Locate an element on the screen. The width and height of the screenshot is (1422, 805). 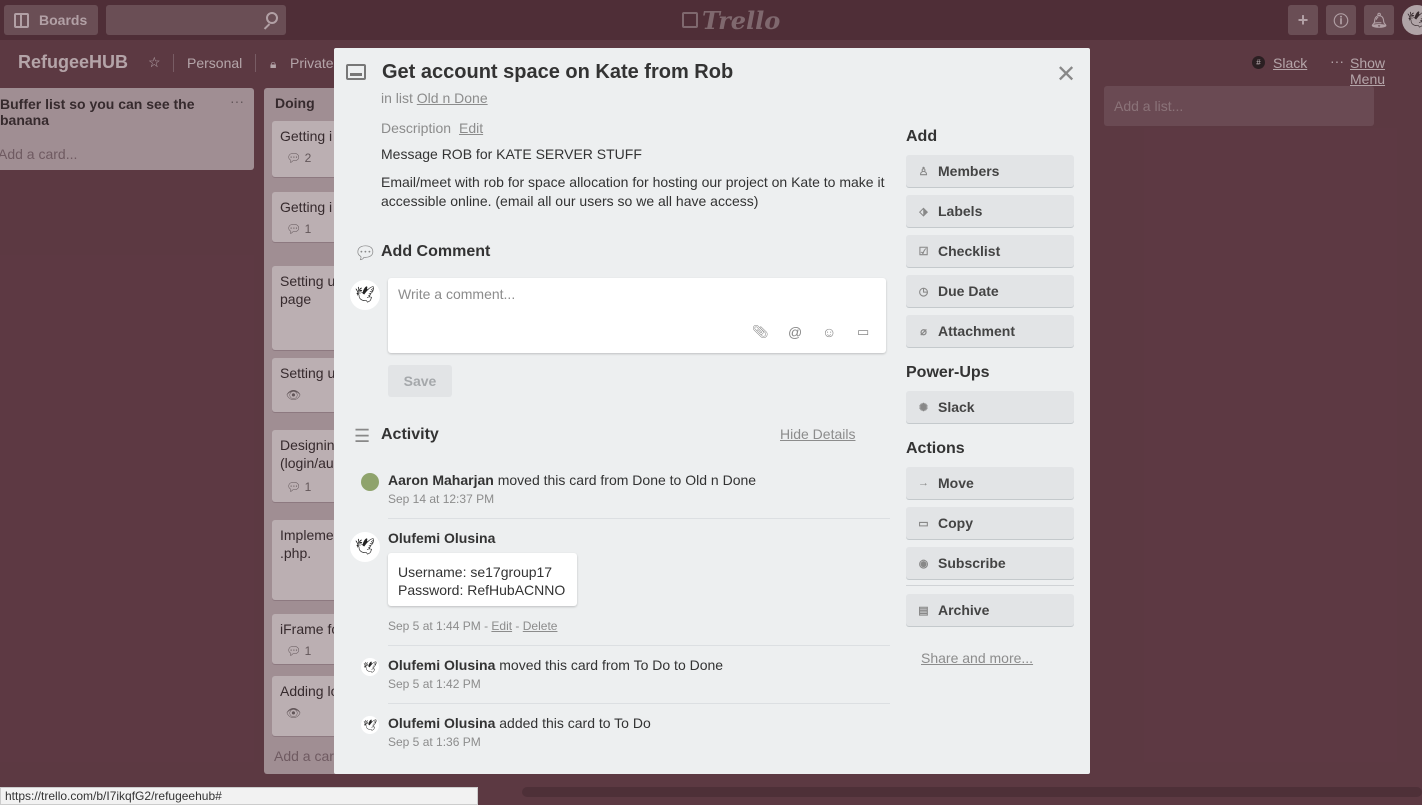
comment-box: 📎︎ @ ☺ ▭ is located at coordinates (637, 315).